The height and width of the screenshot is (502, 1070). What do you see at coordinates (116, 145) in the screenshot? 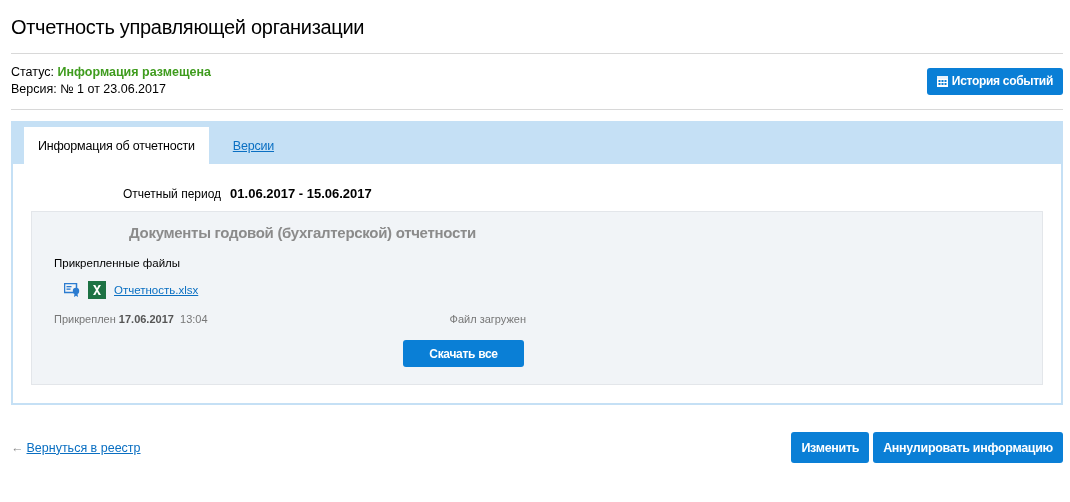
I see `tab: Информация об отчетности` at bounding box center [116, 145].